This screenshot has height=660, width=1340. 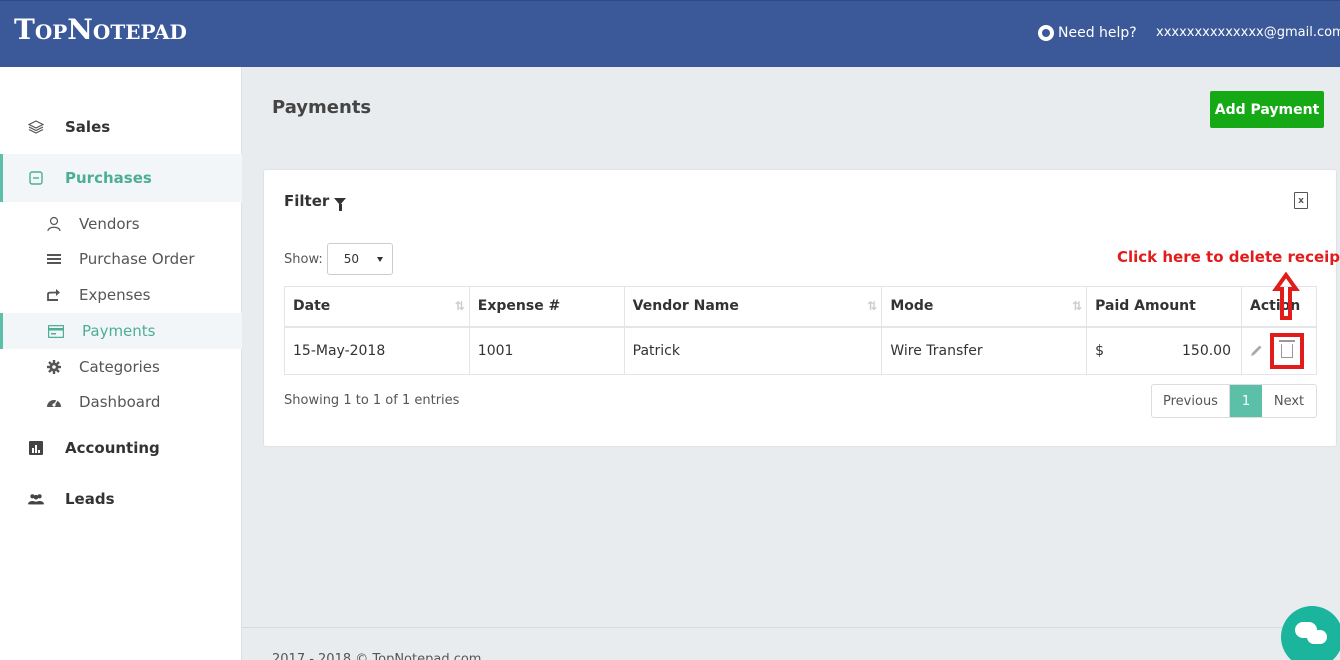 What do you see at coordinates (36, 448) in the screenshot?
I see `bar-chart-icon` at bounding box center [36, 448].